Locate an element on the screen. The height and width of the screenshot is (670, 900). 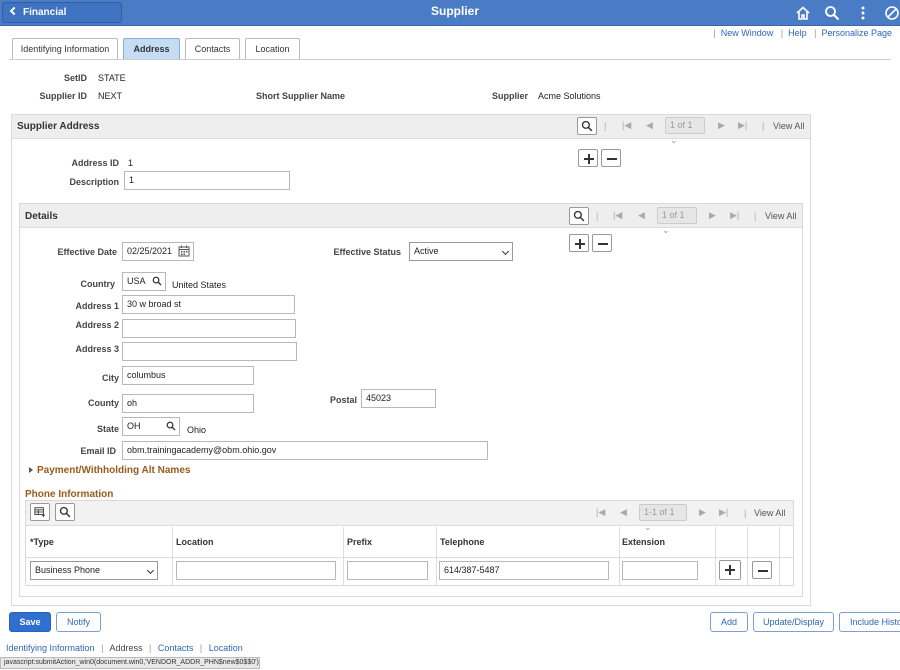
help-link: Help is located at coordinates (797, 33).